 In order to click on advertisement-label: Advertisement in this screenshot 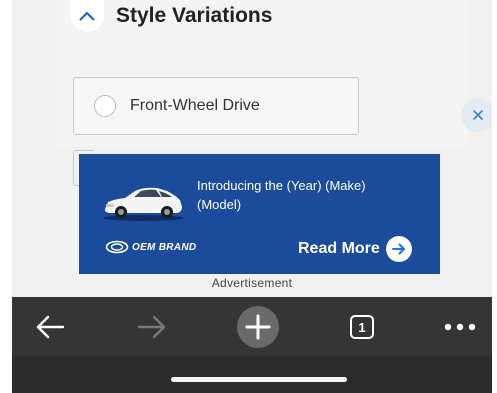, I will do `click(252, 283)`.